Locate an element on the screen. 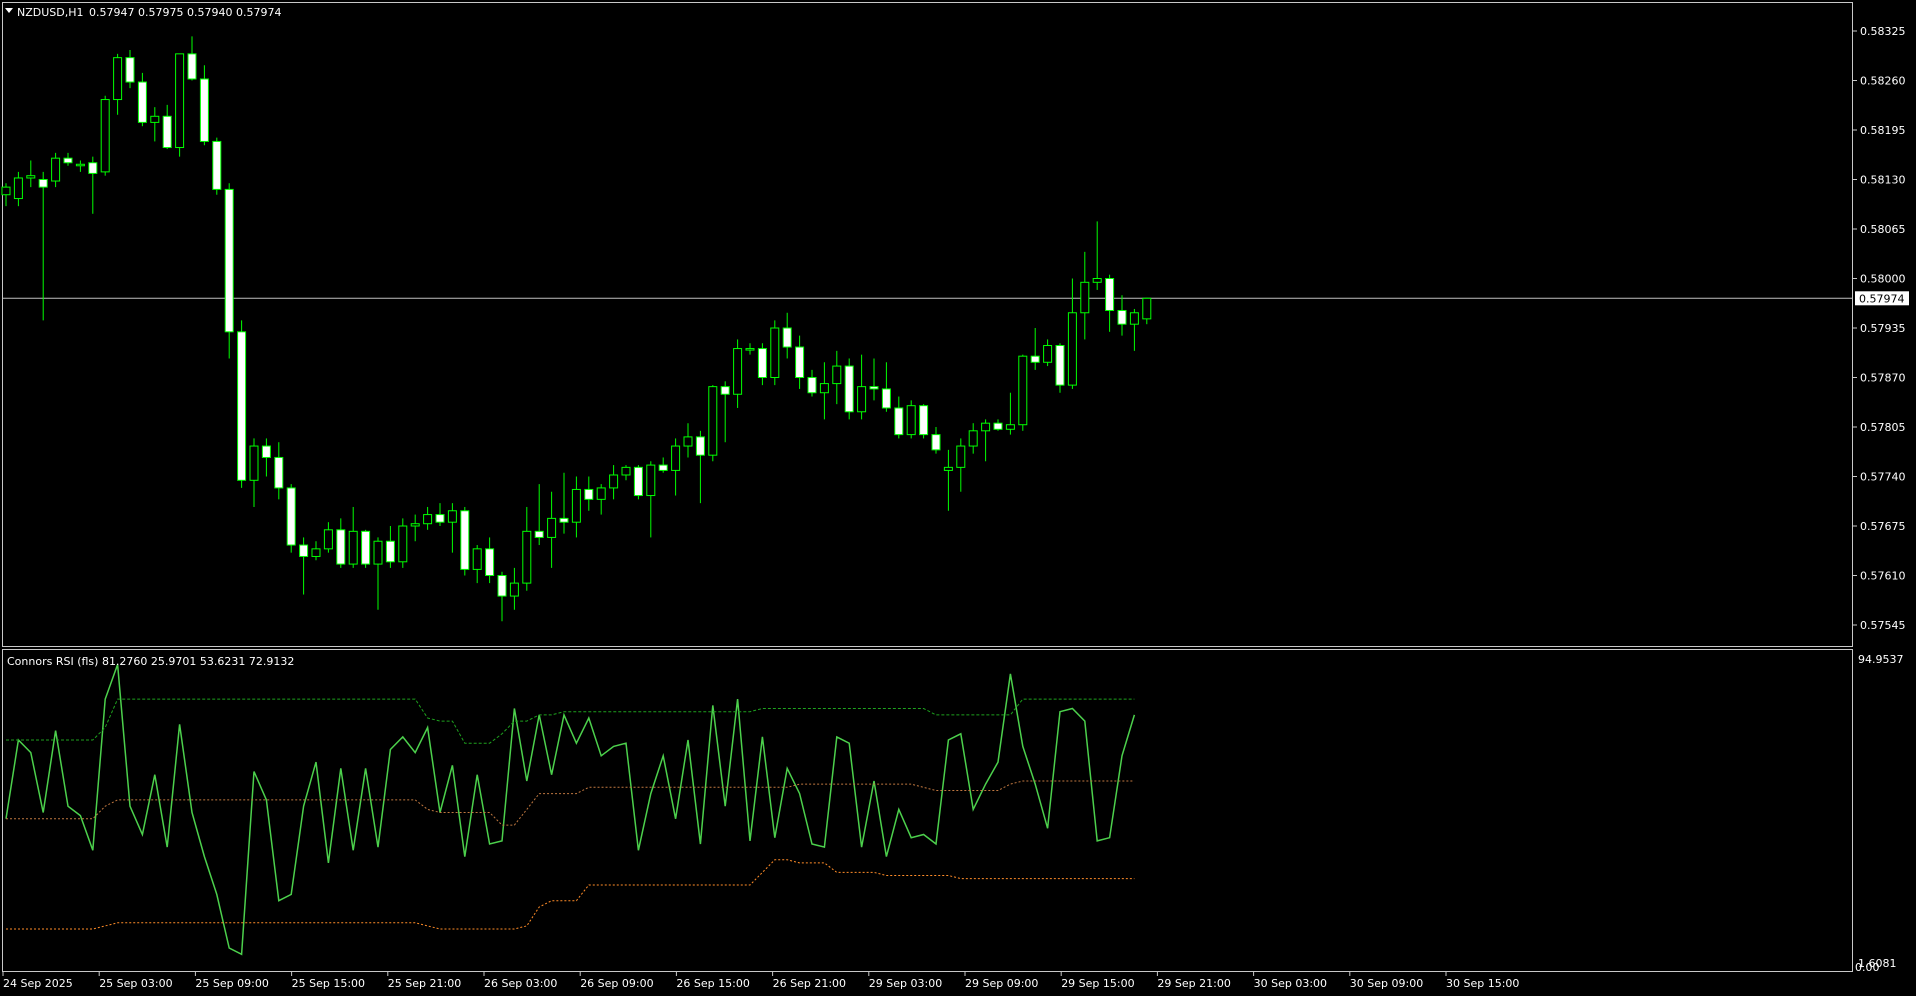 This screenshot has height=996, width=1916. triangle-down-icon is located at coordinates (9, 10).